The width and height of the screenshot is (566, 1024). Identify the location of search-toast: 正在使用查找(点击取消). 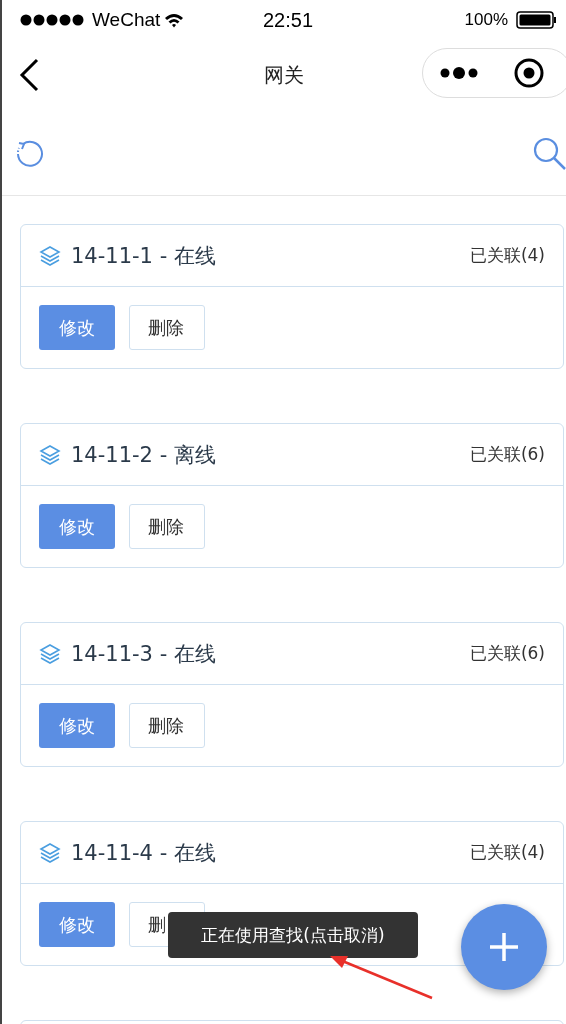
(293, 935).